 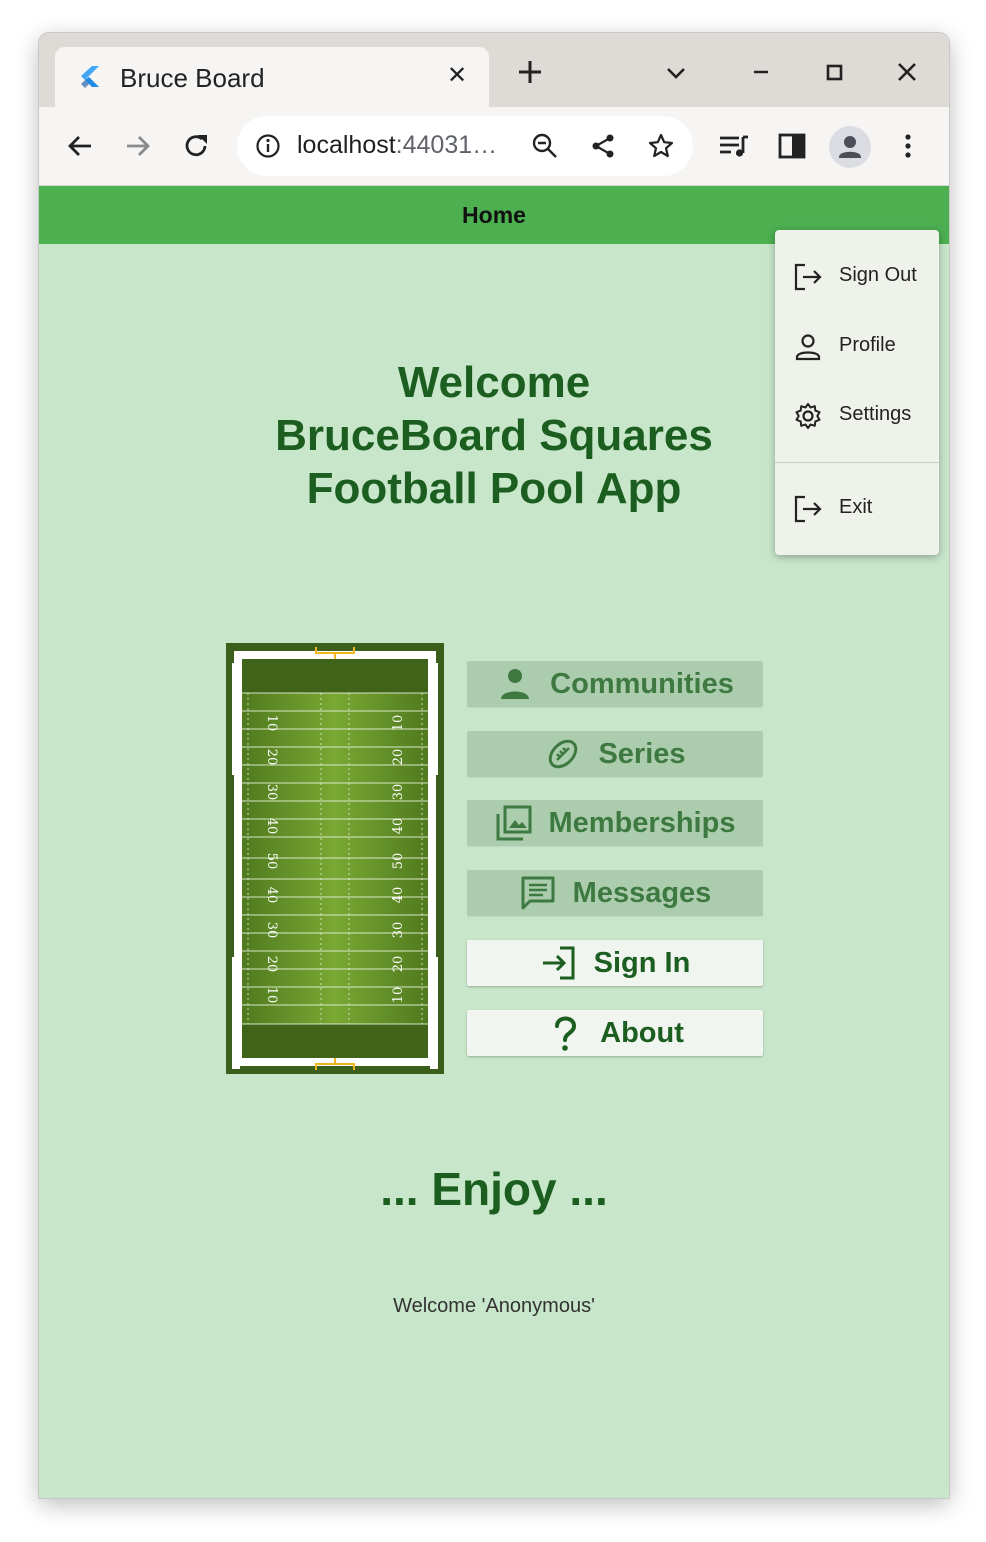 What do you see at coordinates (907, 72) in the screenshot?
I see `window-close-icon` at bounding box center [907, 72].